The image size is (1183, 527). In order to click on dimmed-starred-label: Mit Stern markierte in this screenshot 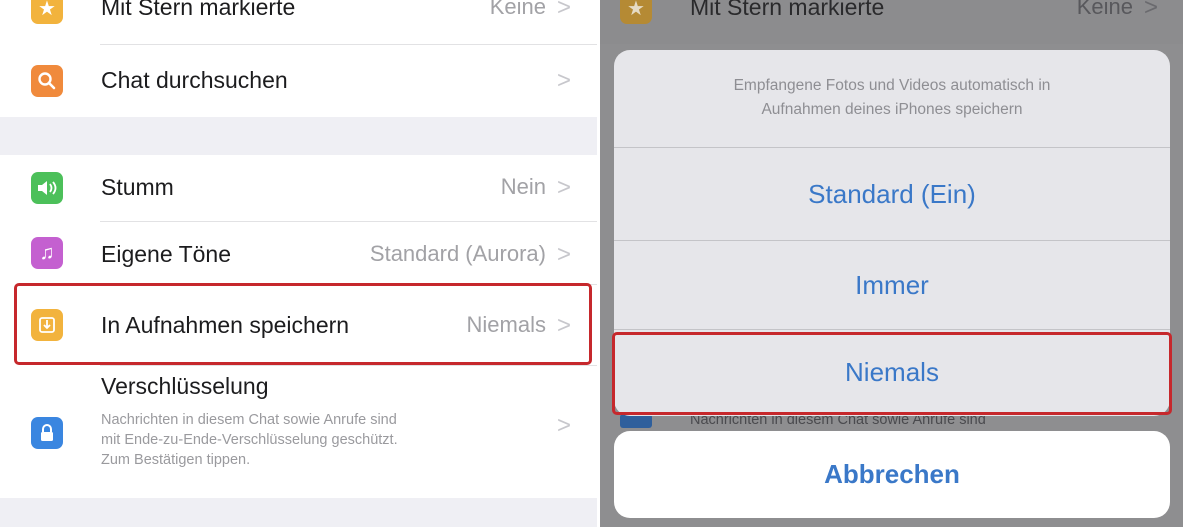, I will do `click(787, 10)`.